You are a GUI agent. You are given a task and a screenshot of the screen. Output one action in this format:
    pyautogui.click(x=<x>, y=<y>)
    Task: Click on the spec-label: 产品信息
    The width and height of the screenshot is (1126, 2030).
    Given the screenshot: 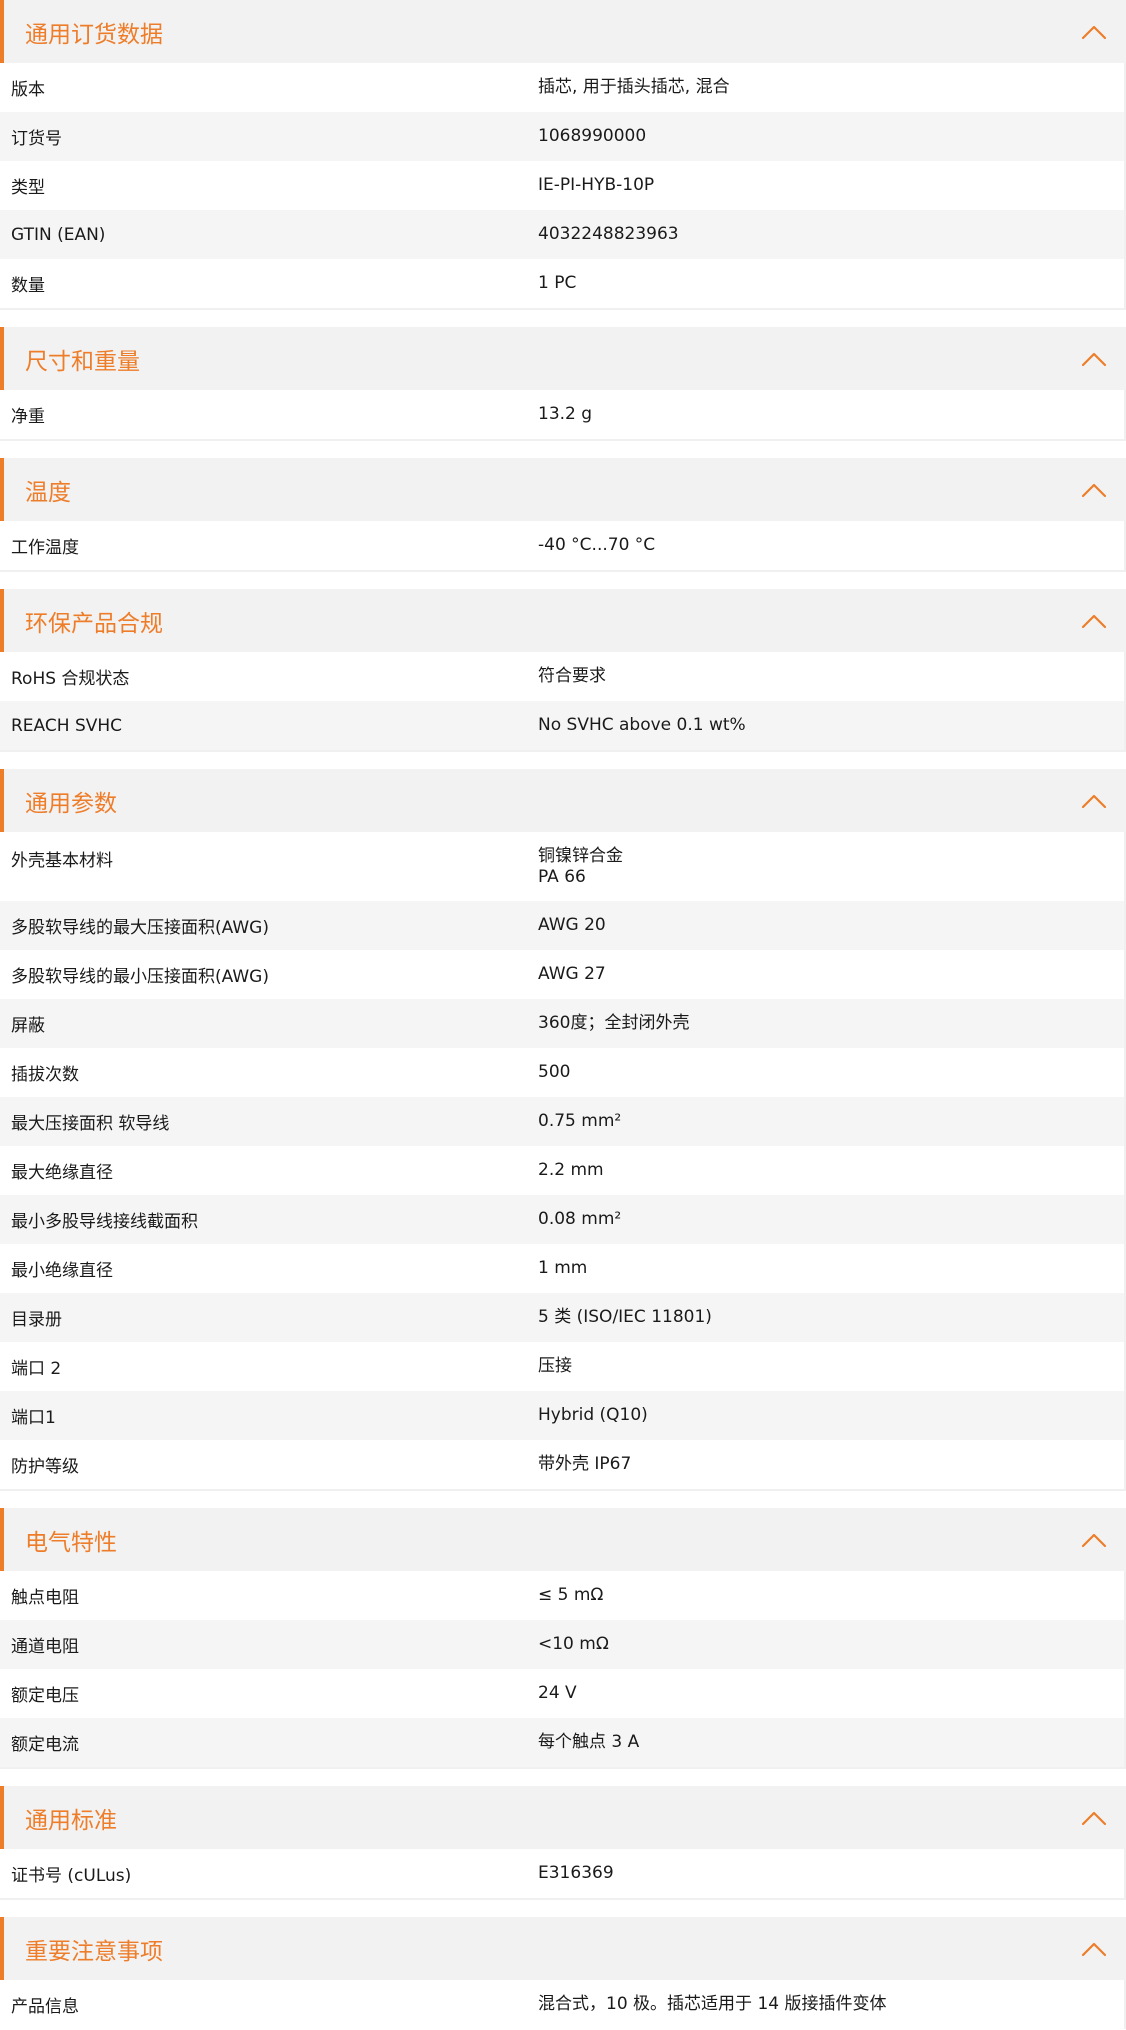 What is the action you would take?
    pyautogui.click(x=45, y=2007)
    